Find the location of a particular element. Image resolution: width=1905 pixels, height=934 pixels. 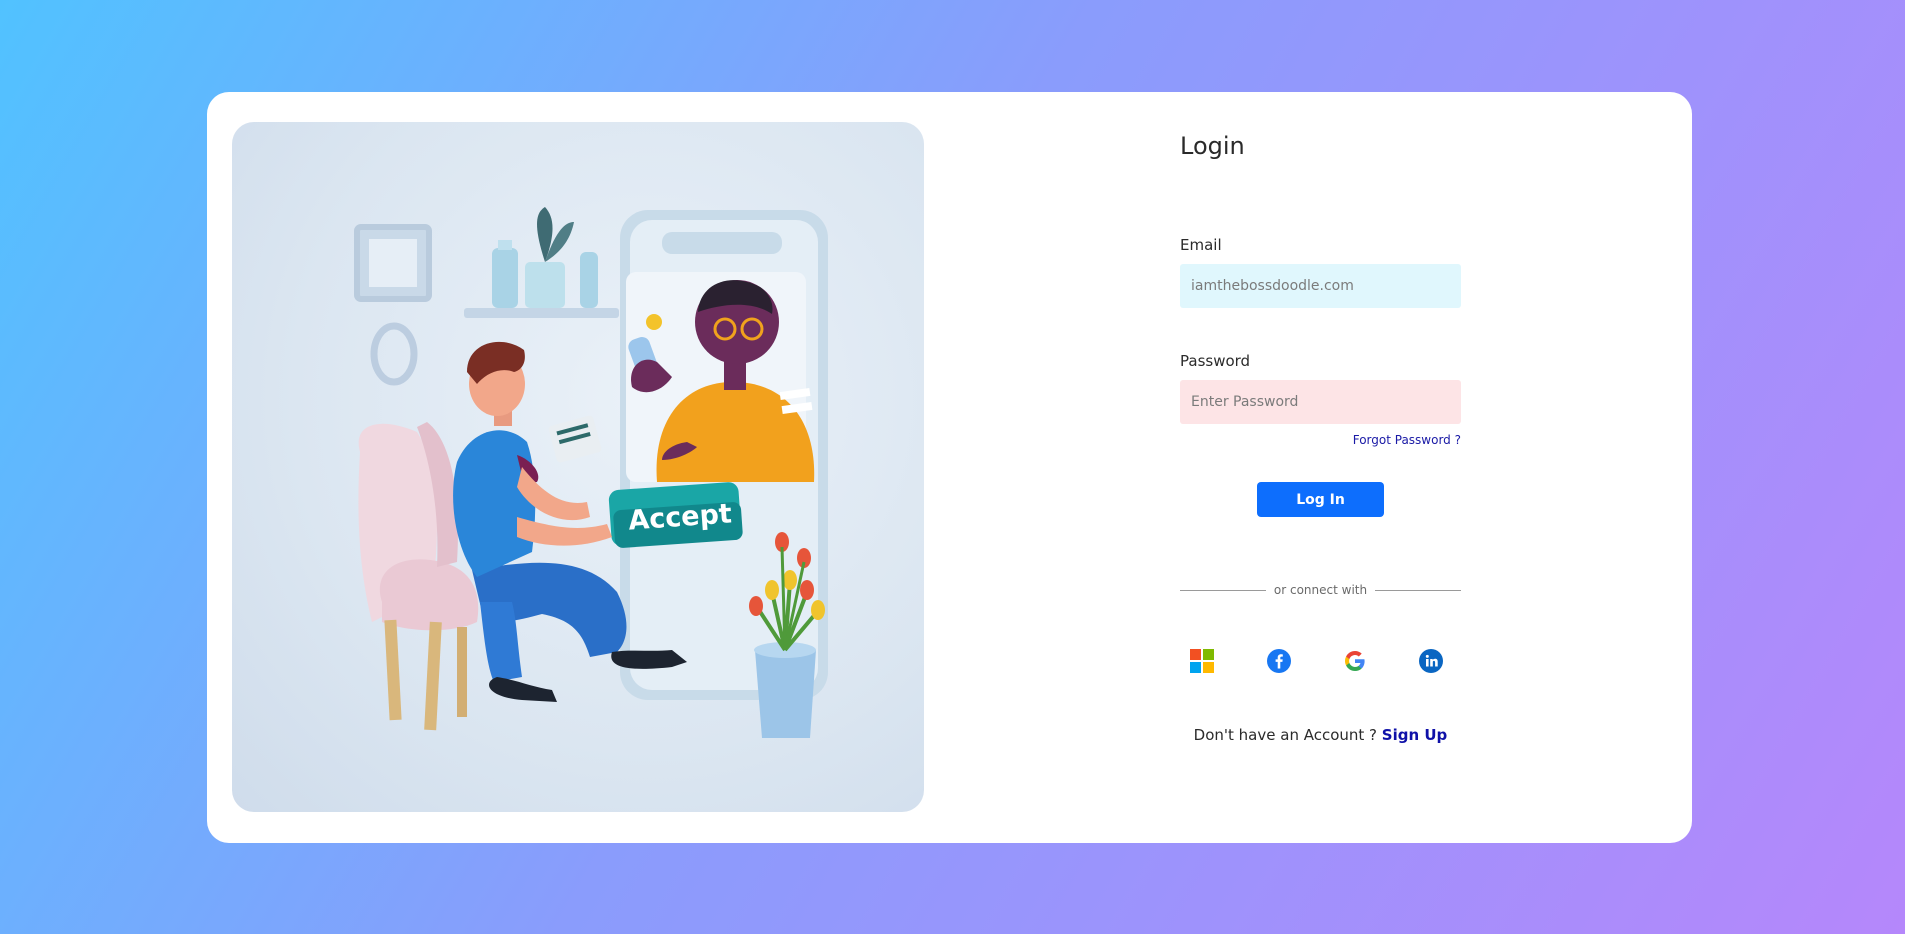

google-login-button is located at coordinates (1355, 661).